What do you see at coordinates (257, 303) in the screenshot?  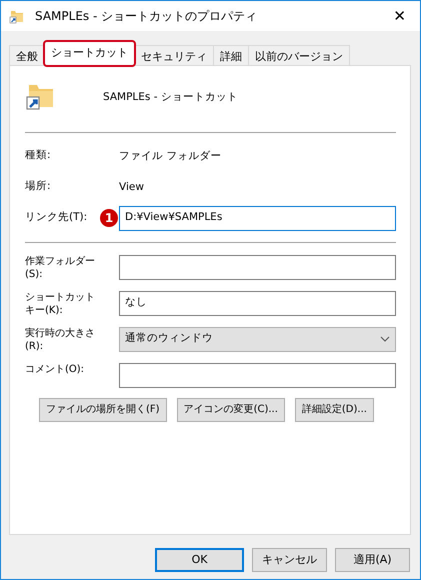 I see `input-field: なし` at bounding box center [257, 303].